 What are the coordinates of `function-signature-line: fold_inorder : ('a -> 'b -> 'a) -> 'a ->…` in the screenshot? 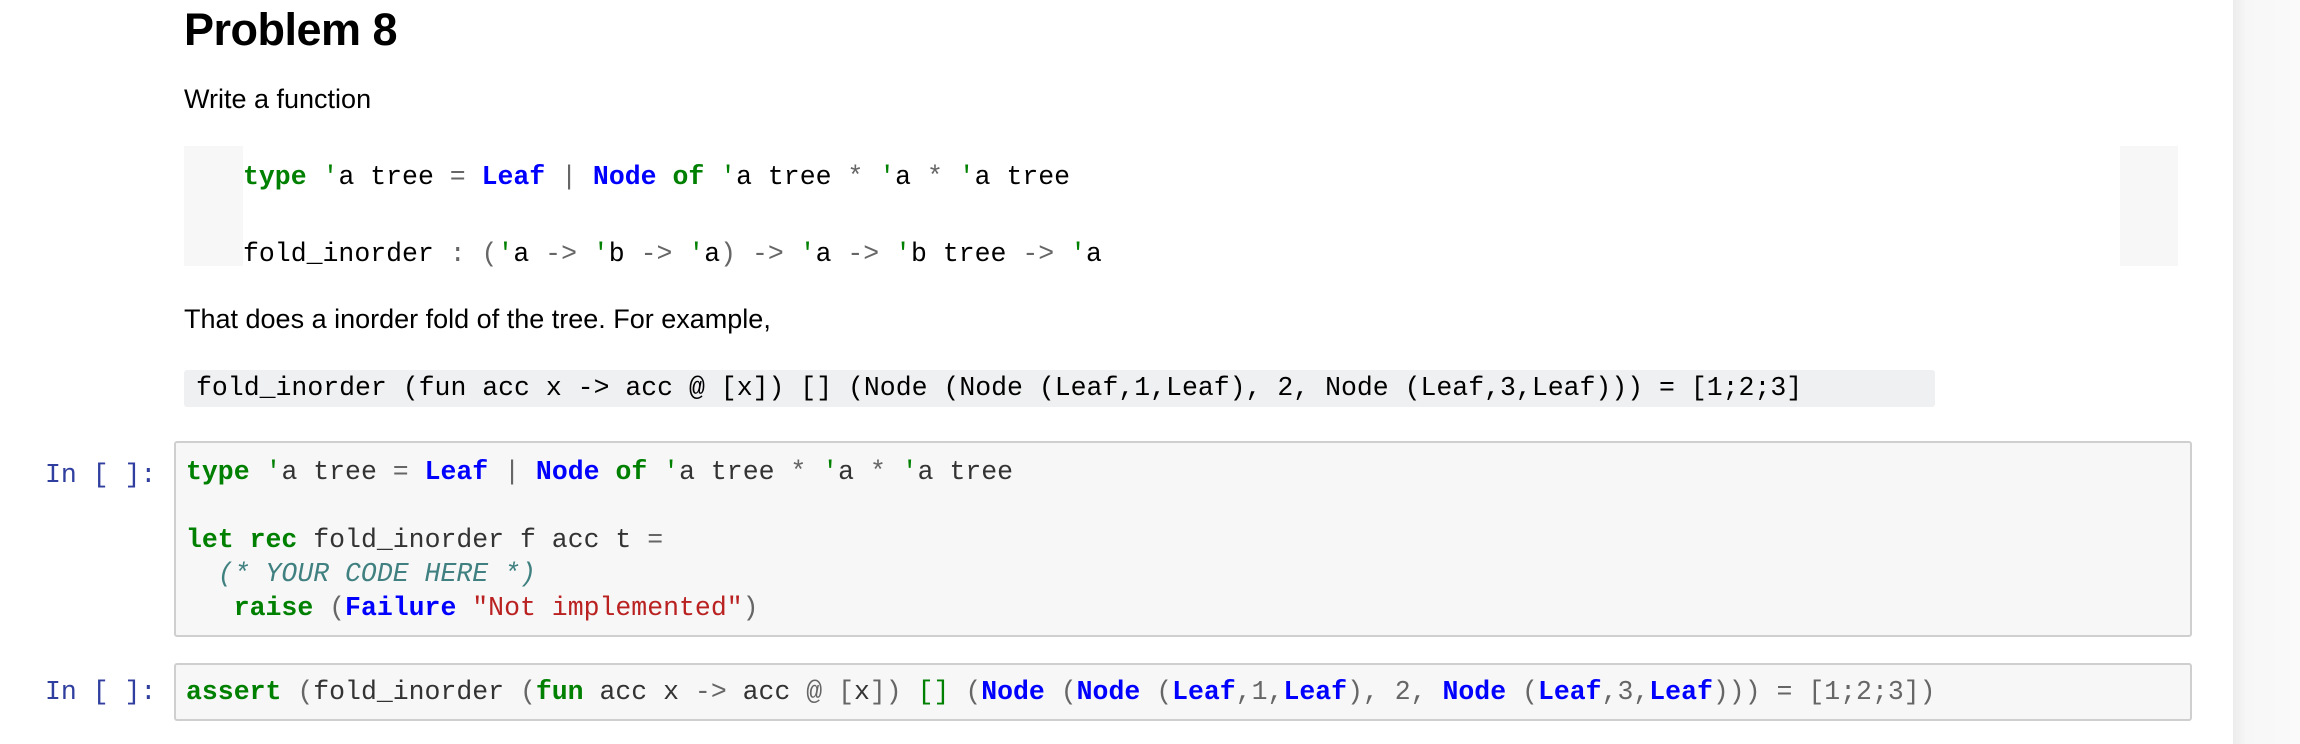 It's located at (672, 254).